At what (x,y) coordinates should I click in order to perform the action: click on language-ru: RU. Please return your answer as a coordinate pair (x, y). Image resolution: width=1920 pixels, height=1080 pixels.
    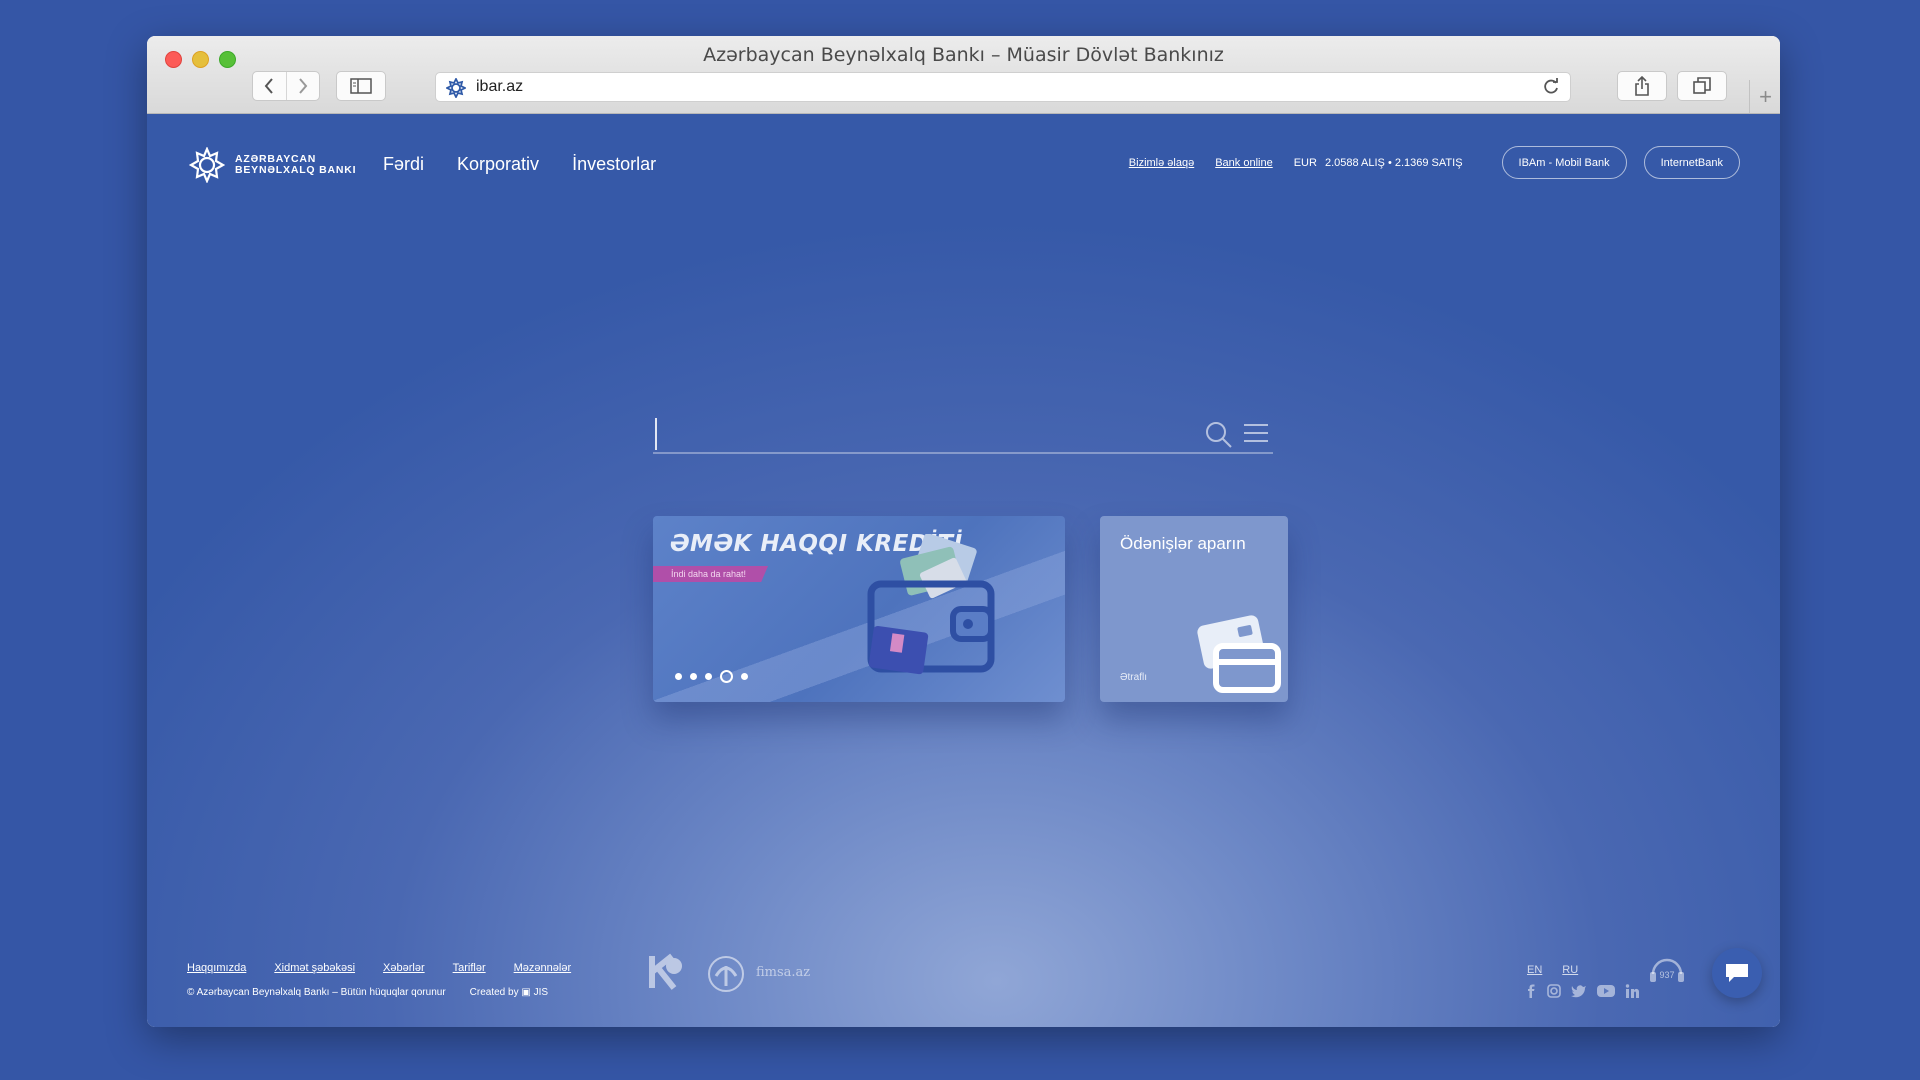
    Looking at the image, I should click on (1570, 970).